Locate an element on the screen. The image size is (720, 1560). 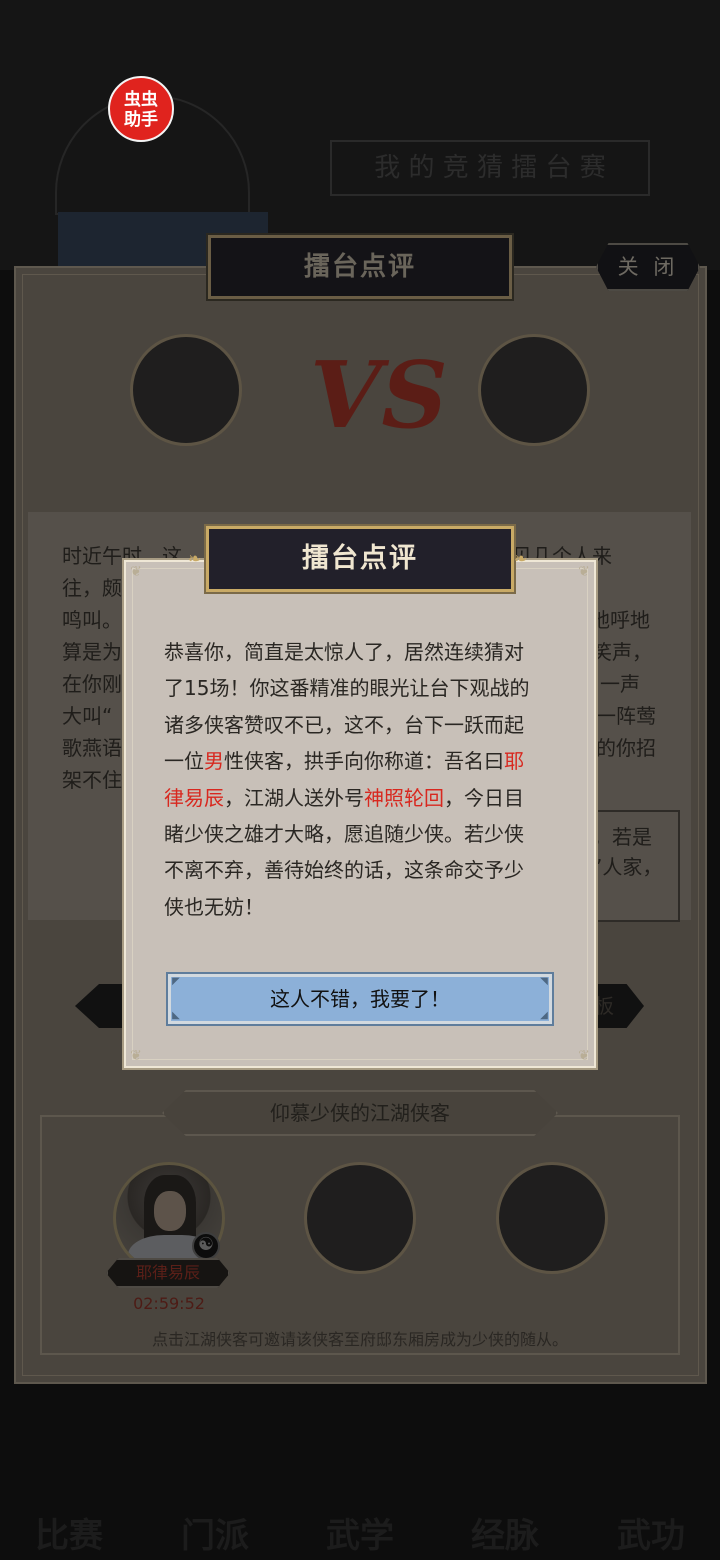
close-button: 关 闭 is located at coordinates (648, 267).